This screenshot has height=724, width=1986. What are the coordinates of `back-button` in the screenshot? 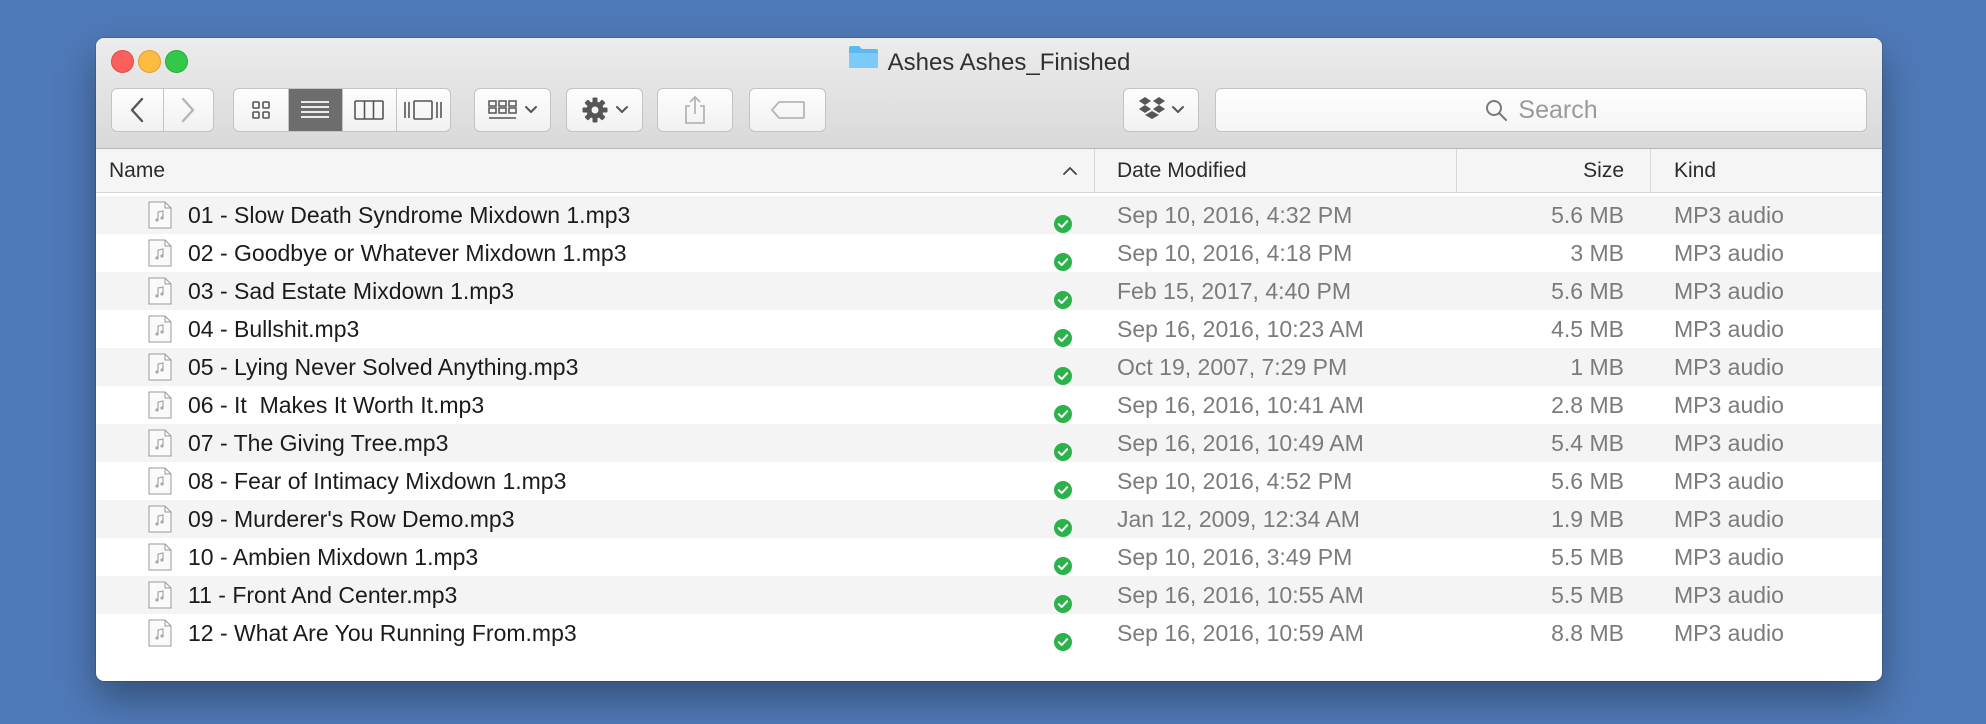 It's located at (137, 110).